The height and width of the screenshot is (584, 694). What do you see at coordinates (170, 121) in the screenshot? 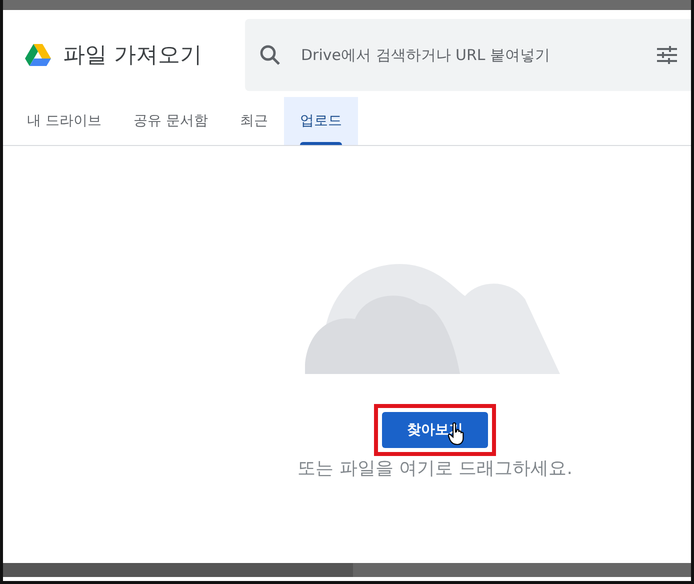
I see `tab: 공유 문서함` at bounding box center [170, 121].